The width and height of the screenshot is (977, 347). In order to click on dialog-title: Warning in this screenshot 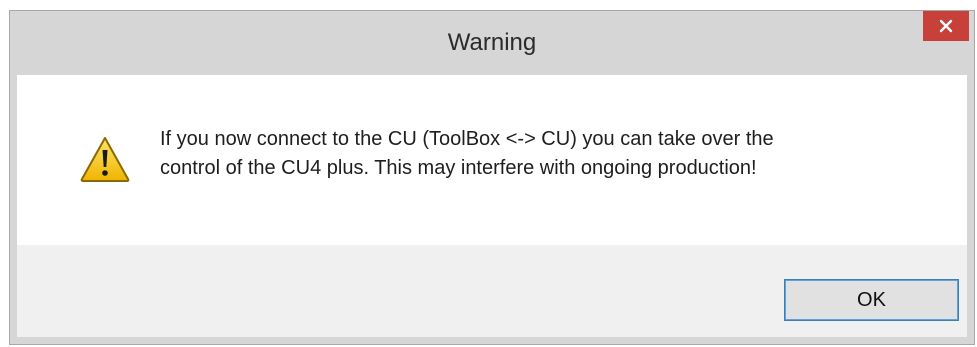, I will do `click(492, 42)`.